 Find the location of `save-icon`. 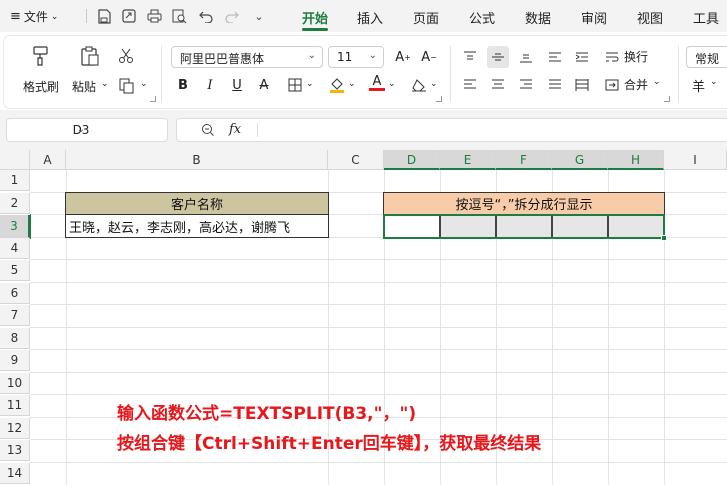

save-icon is located at coordinates (104, 16).